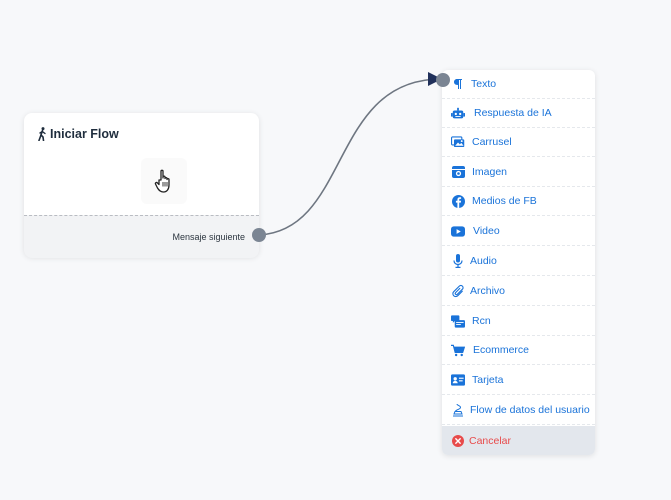 The width and height of the screenshot is (671, 500). I want to click on menu-item-label: Texto, so click(484, 84).